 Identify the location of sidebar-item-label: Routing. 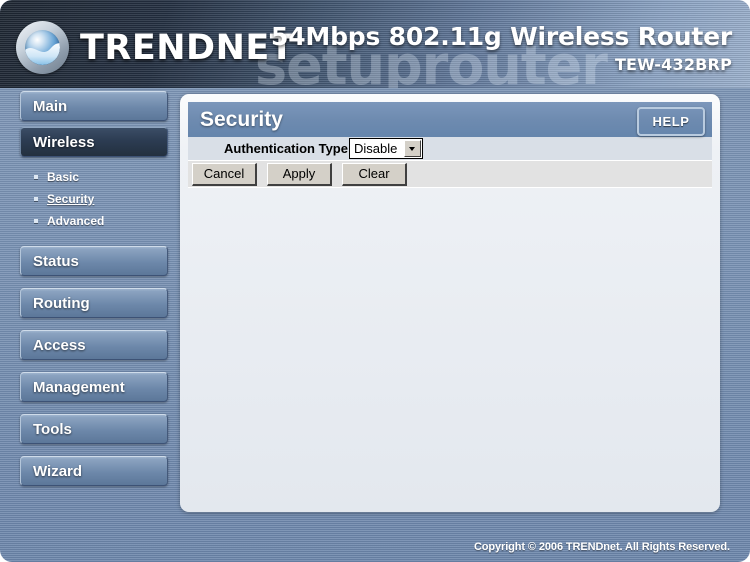
(61, 303).